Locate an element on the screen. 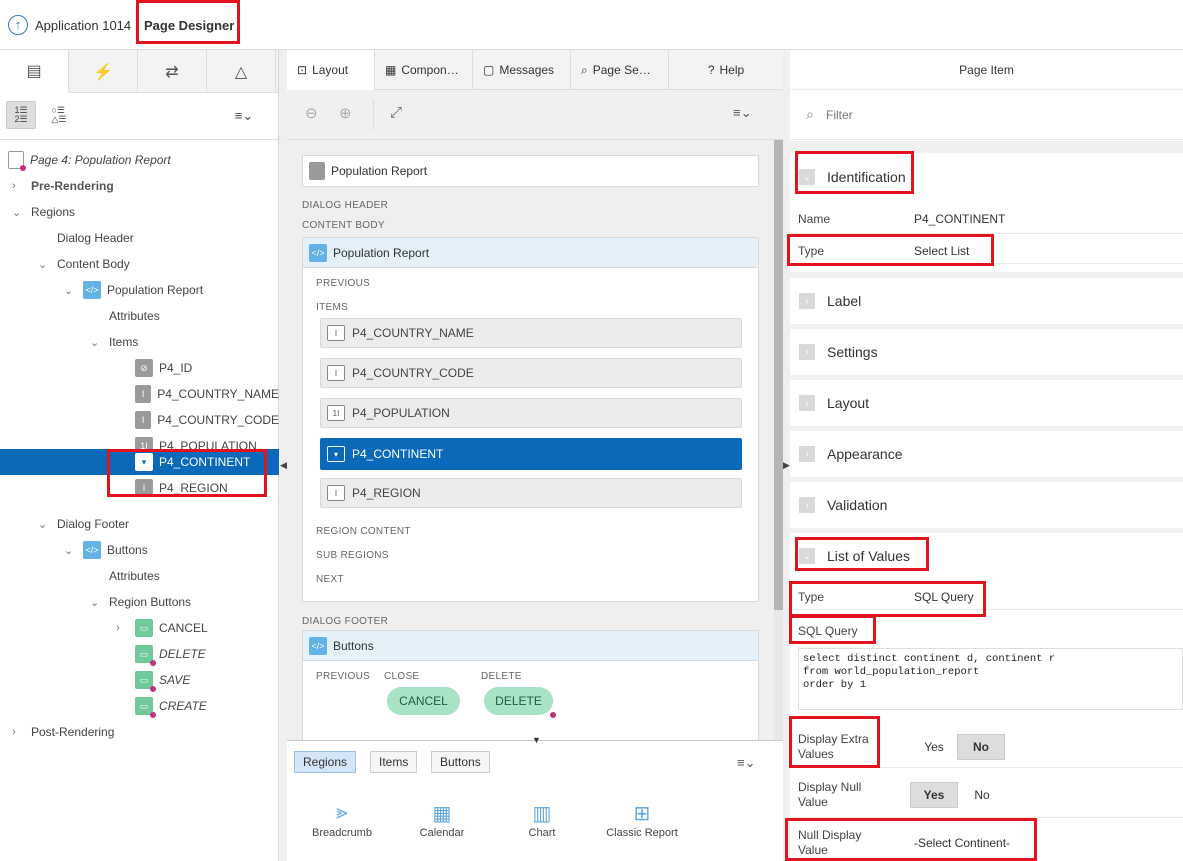 This screenshot has width=1183, height=861. lightning-icon: ⚡ is located at coordinates (103, 72).